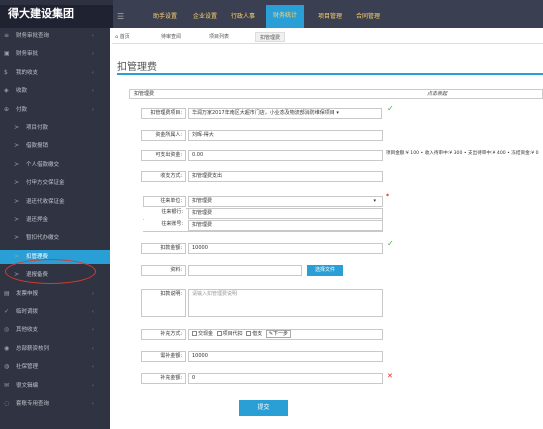 The width and height of the screenshot is (543, 429). What do you see at coordinates (7, 367) in the screenshot?
I see `sidebar-icon: ◍` at bounding box center [7, 367].